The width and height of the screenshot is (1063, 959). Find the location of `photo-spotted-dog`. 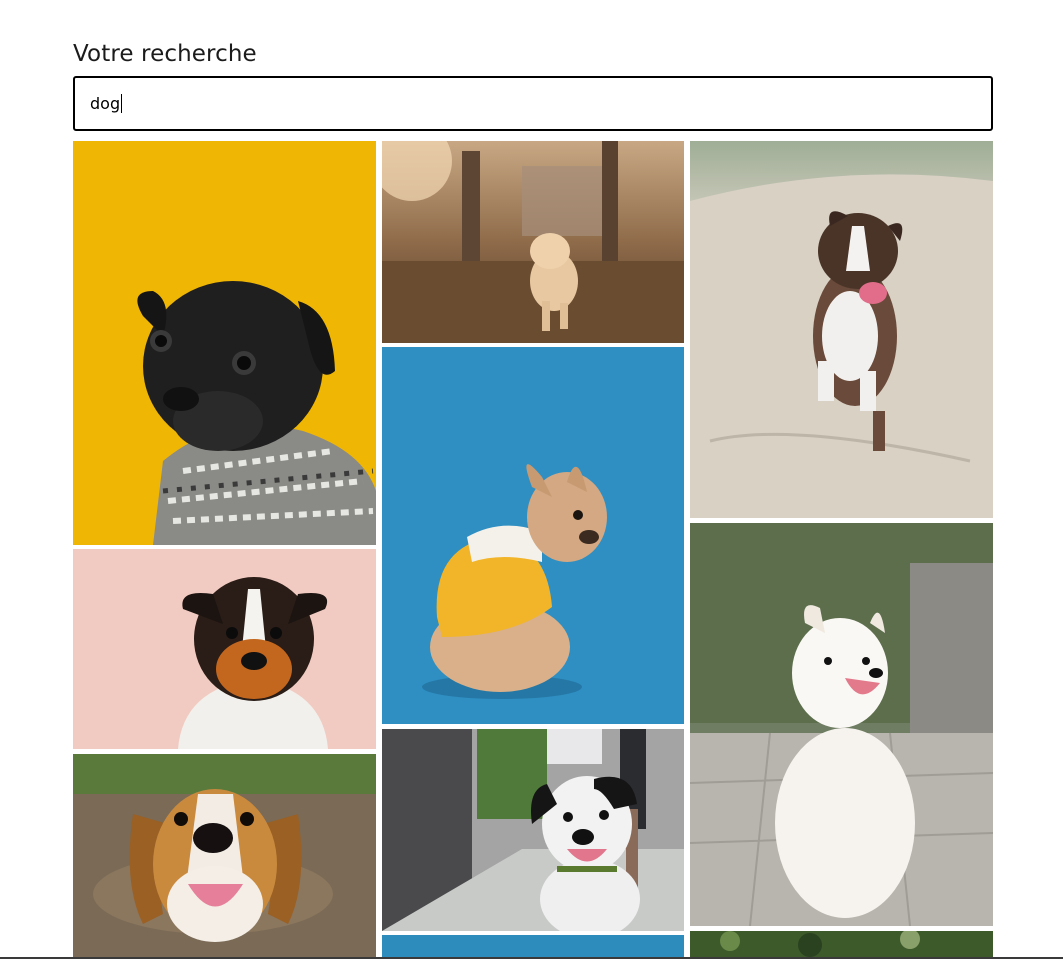

photo-spotted-dog is located at coordinates (533, 830).